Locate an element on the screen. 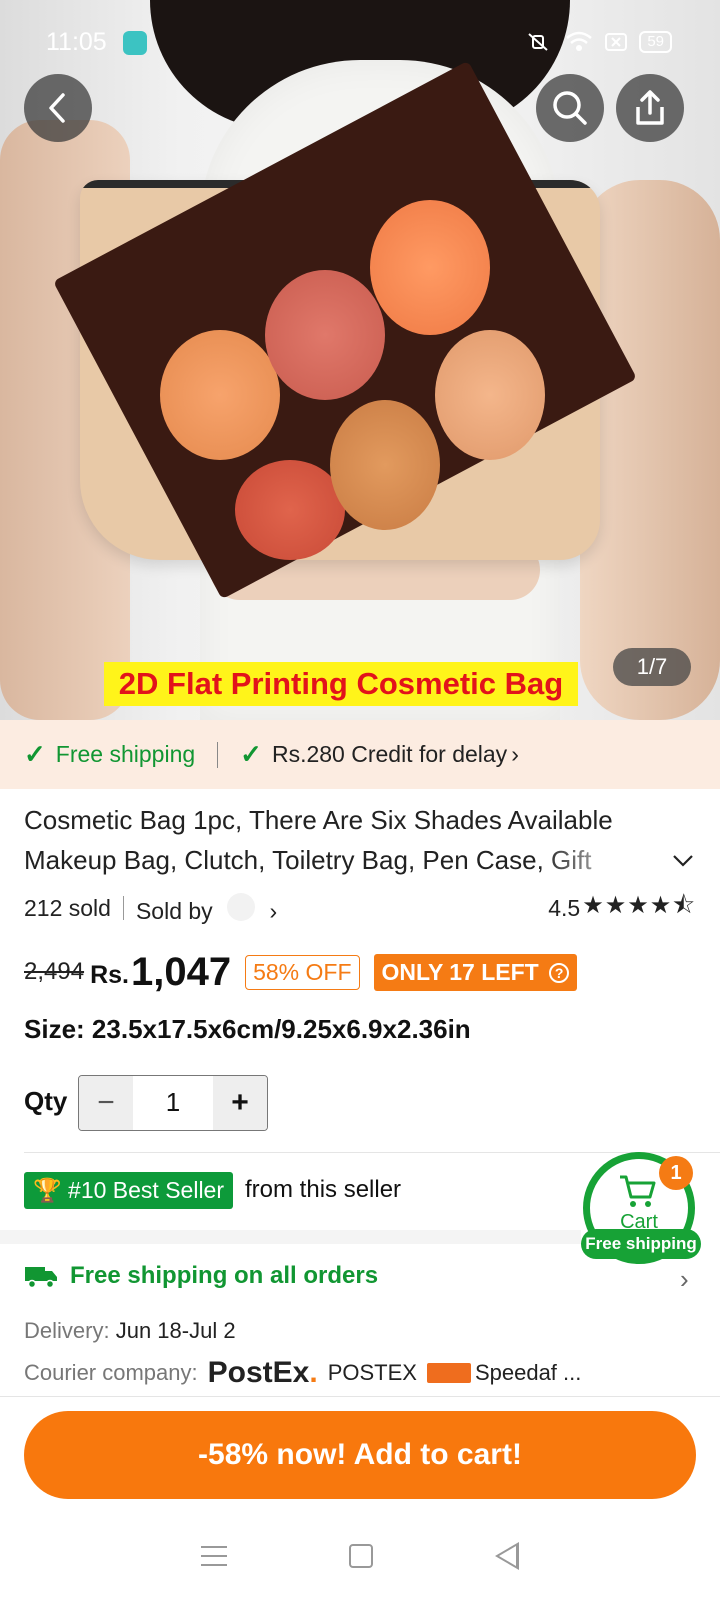  bestseller-badge: 🏆 #10 Best Seller is located at coordinates (129, 1190).